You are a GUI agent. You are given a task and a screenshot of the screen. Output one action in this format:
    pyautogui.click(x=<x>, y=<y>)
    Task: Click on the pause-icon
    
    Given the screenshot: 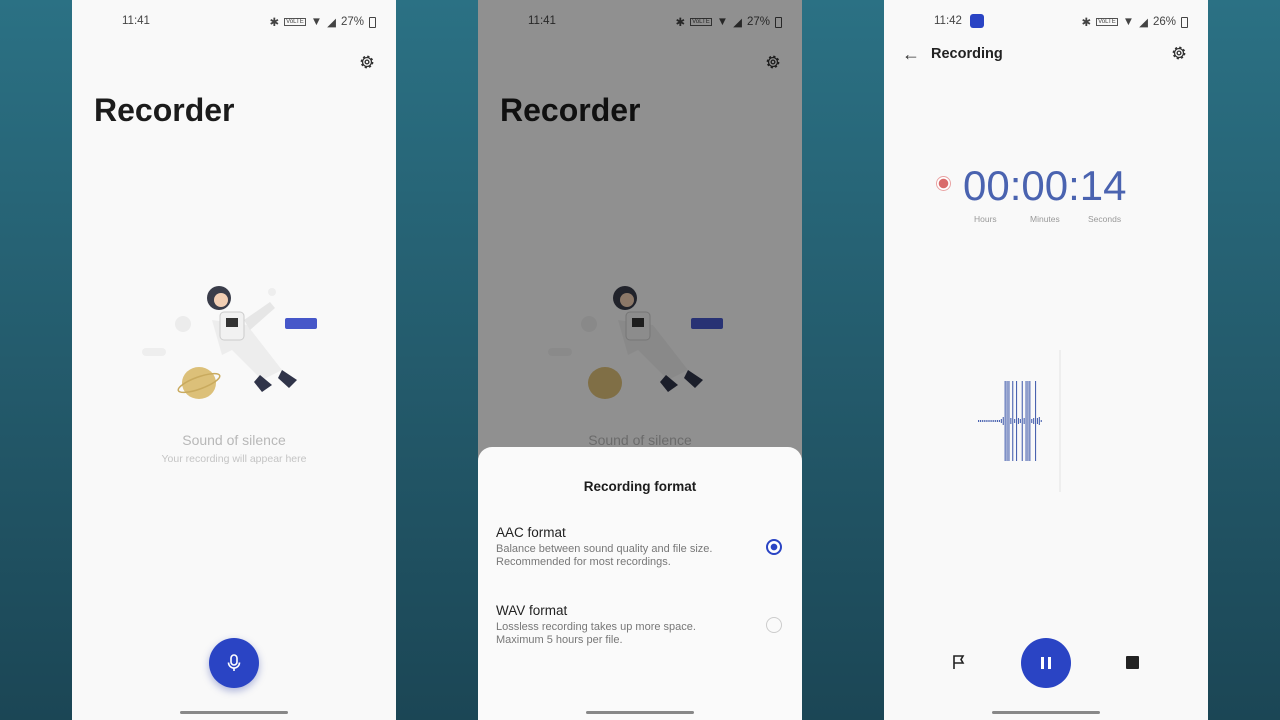 What is the action you would take?
    pyautogui.click(x=1046, y=663)
    